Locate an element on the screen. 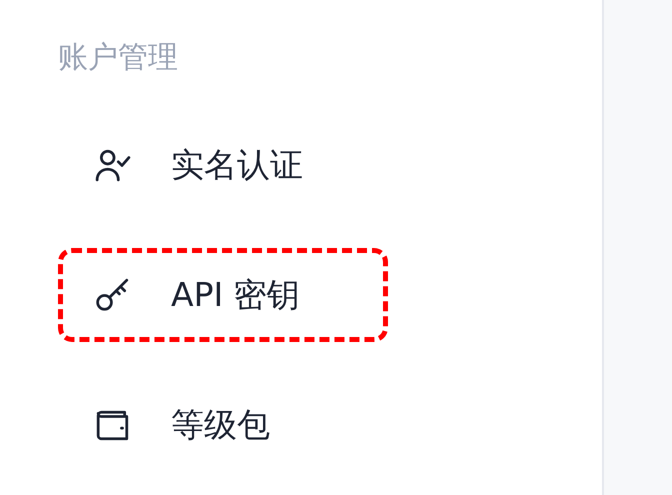  key-icon is located at coordinates (113, 295).